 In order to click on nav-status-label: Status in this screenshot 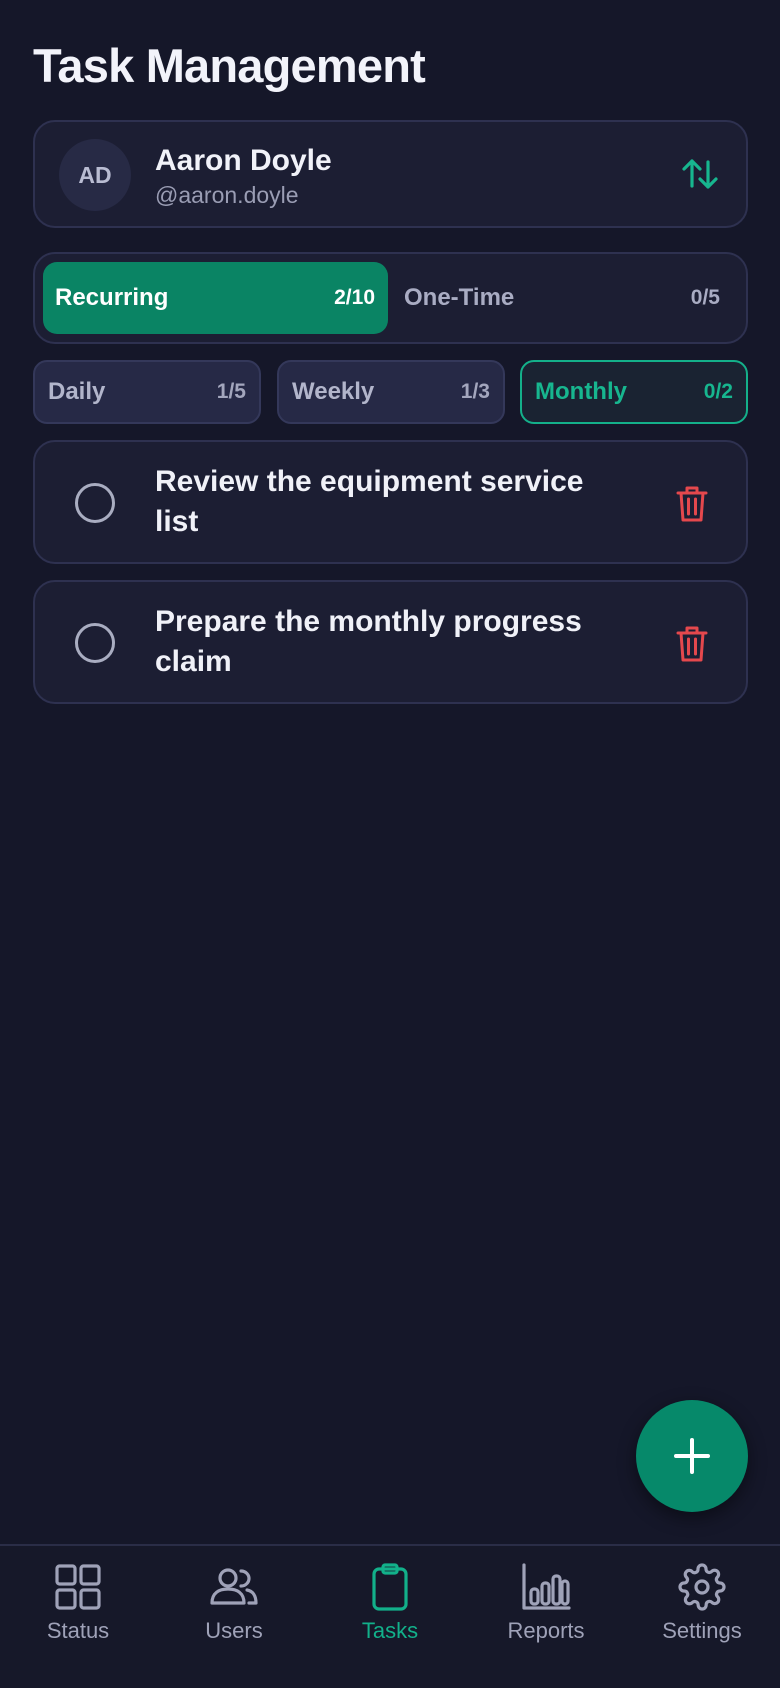, I will do `click(78, 1630)`.